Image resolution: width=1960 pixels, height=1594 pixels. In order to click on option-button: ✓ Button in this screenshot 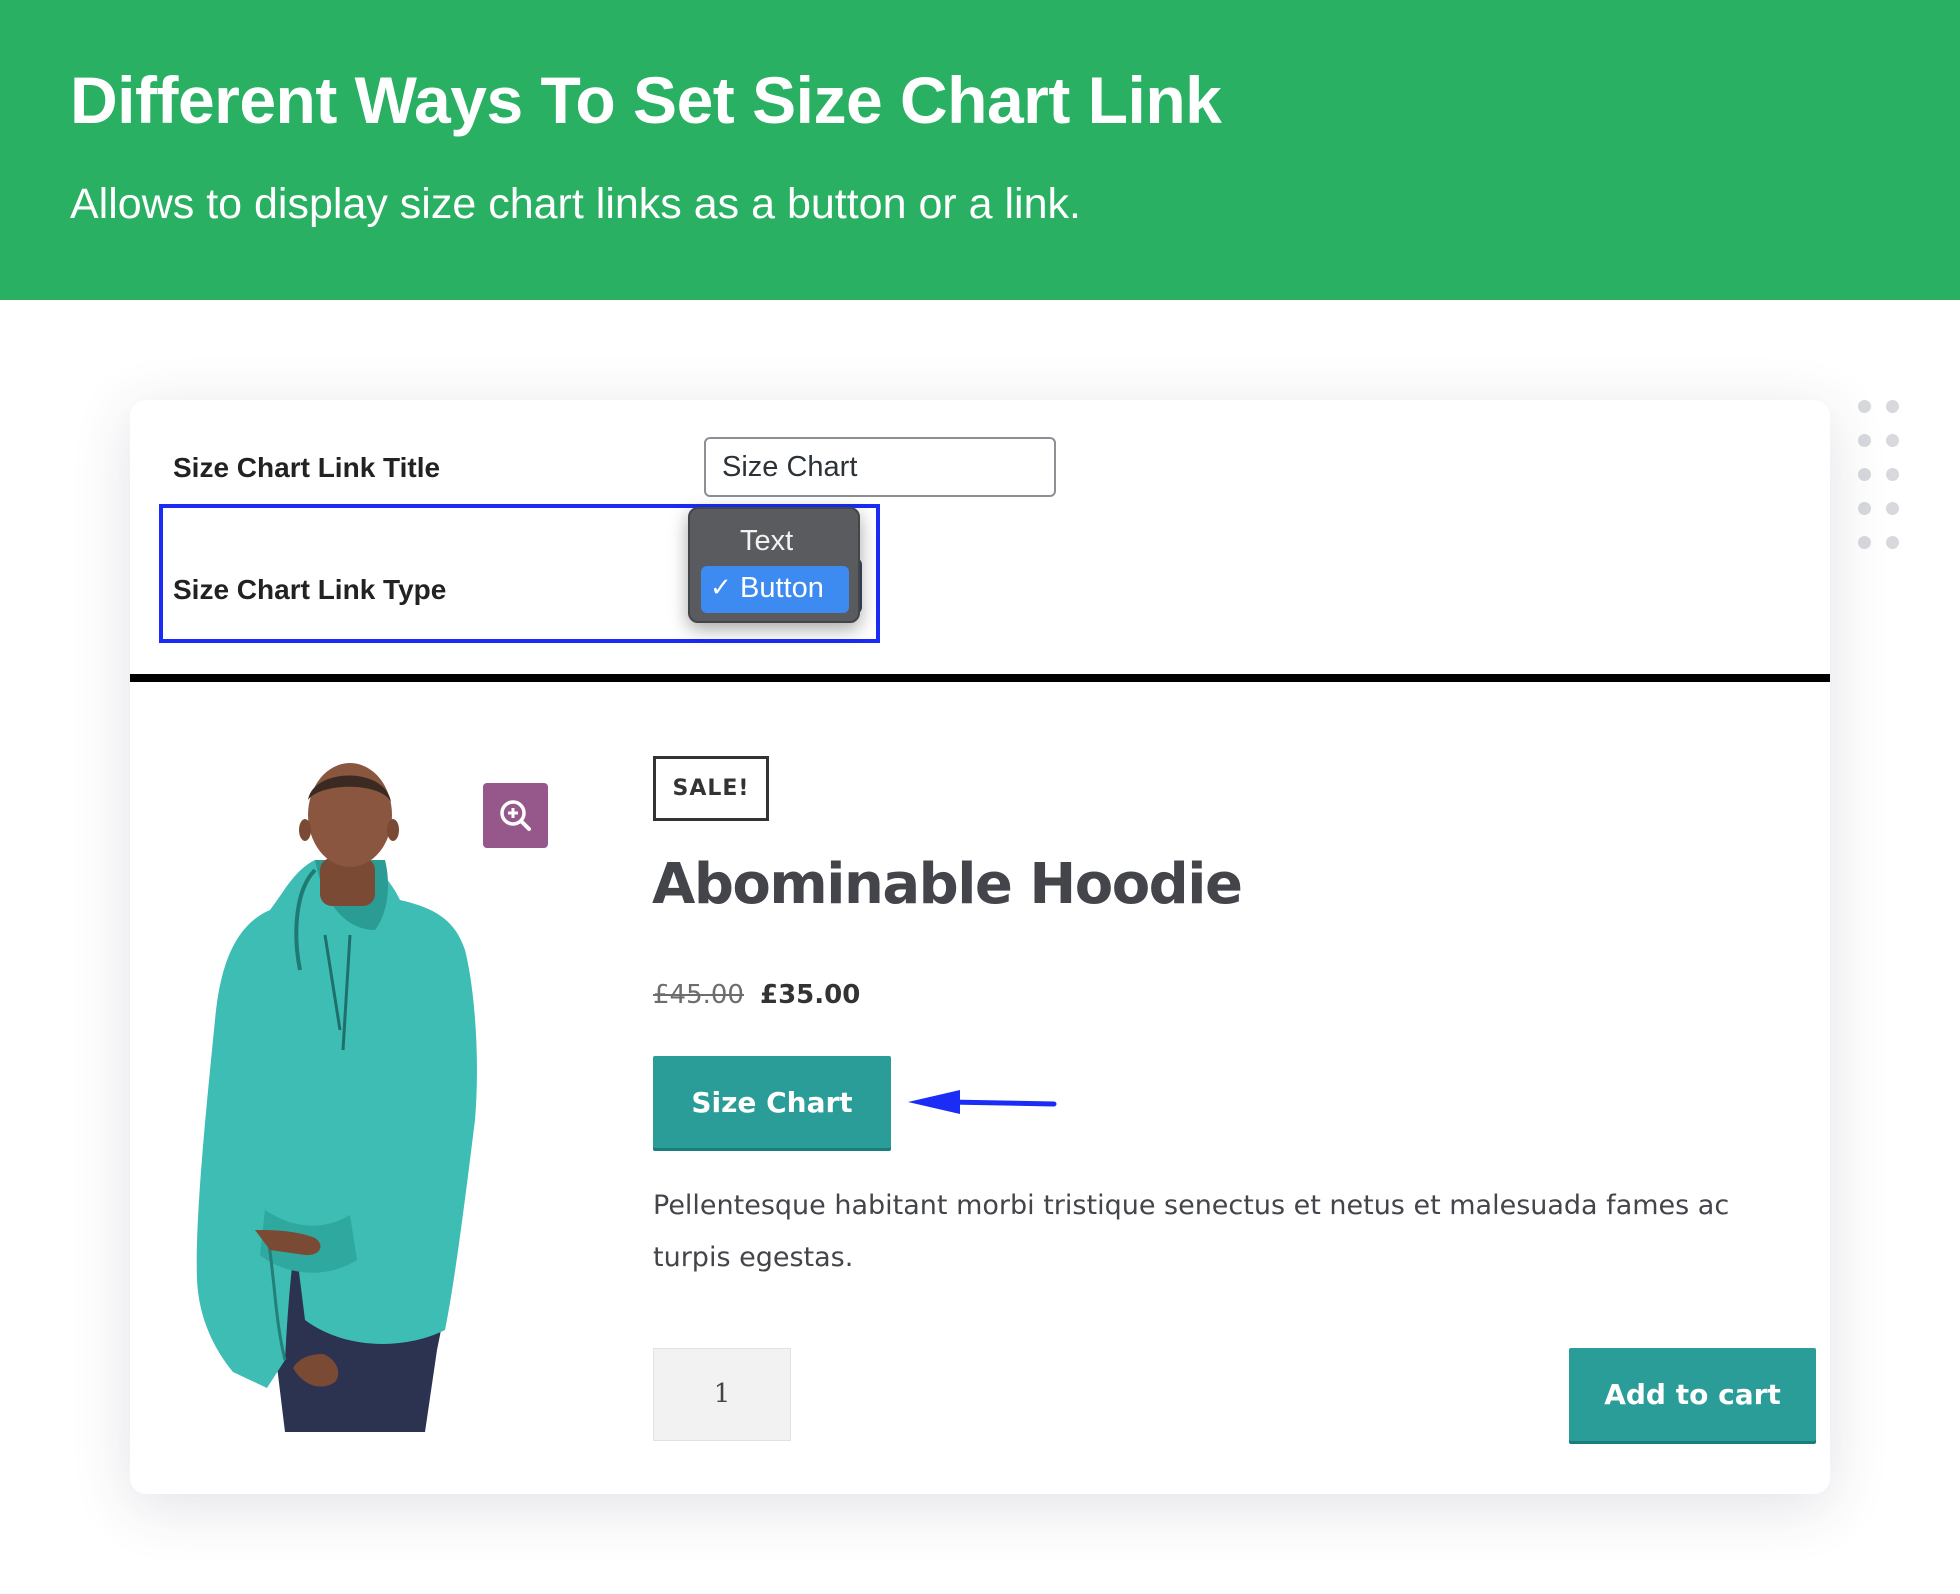, I will do `click(775, 589)`.